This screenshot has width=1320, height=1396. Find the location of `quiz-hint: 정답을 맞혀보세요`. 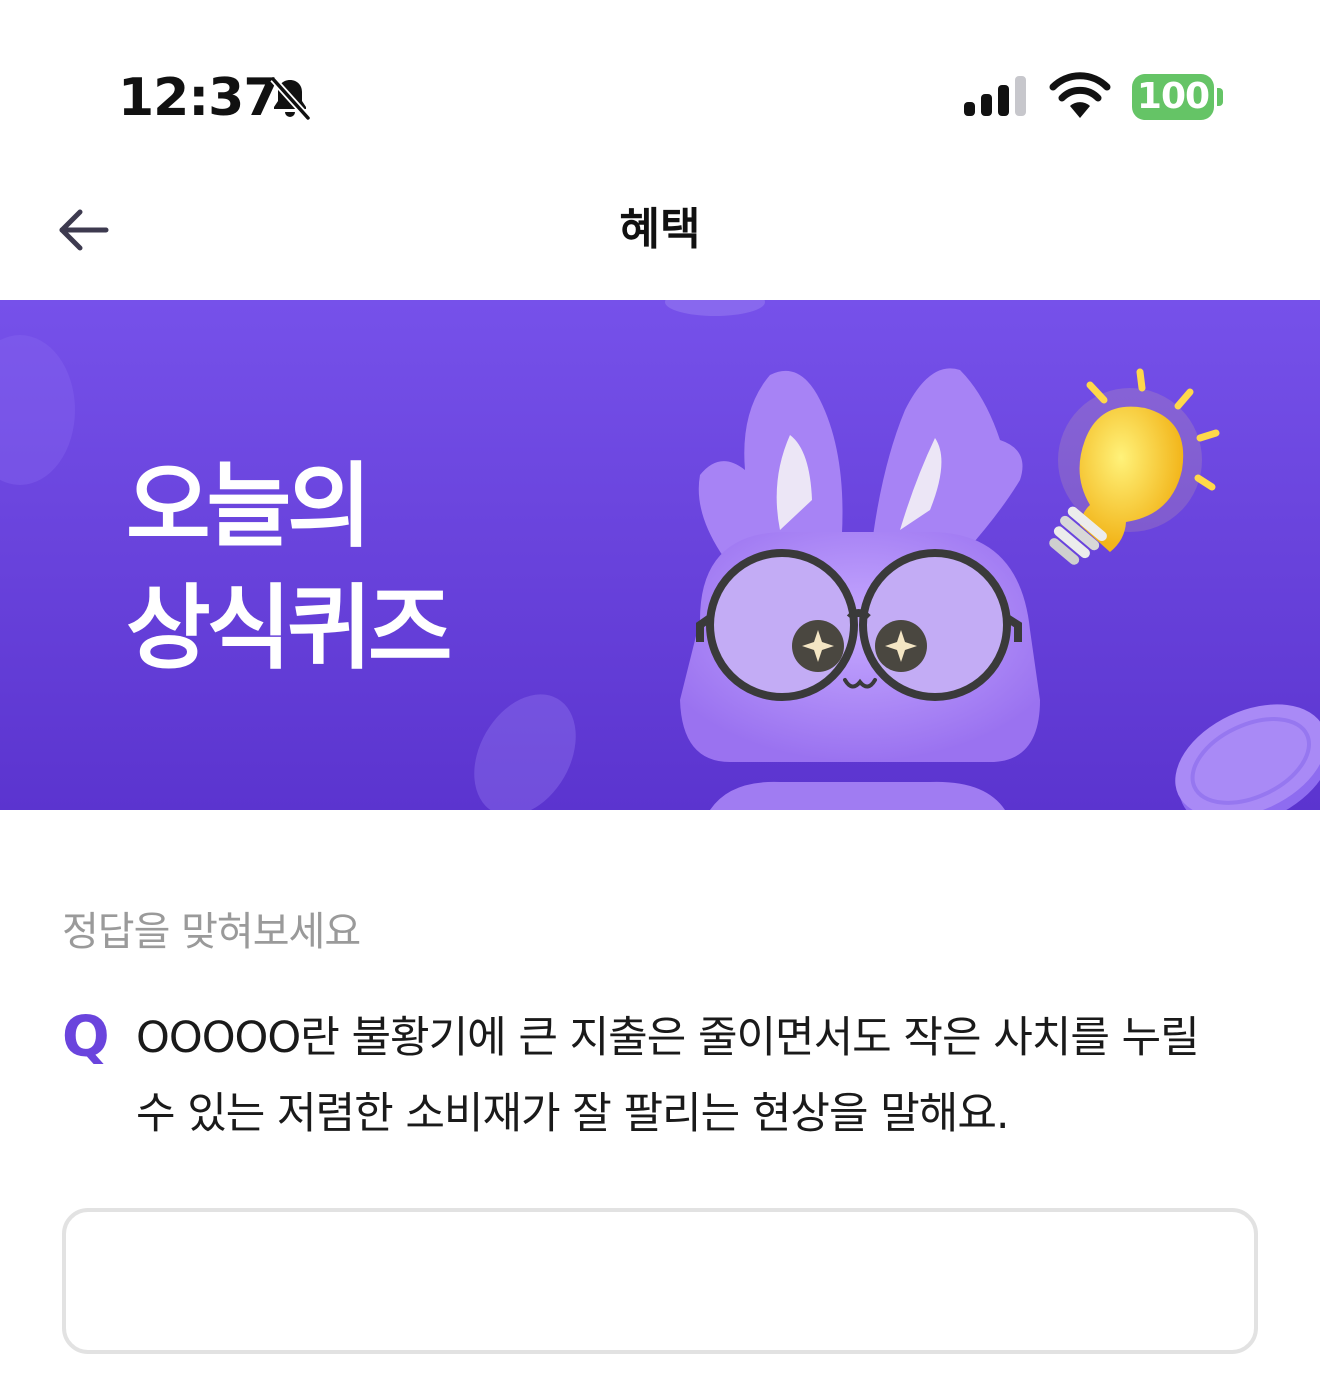

quiz-hint: 정답을 맞혀보세요 is located at coordinates (211, 932).